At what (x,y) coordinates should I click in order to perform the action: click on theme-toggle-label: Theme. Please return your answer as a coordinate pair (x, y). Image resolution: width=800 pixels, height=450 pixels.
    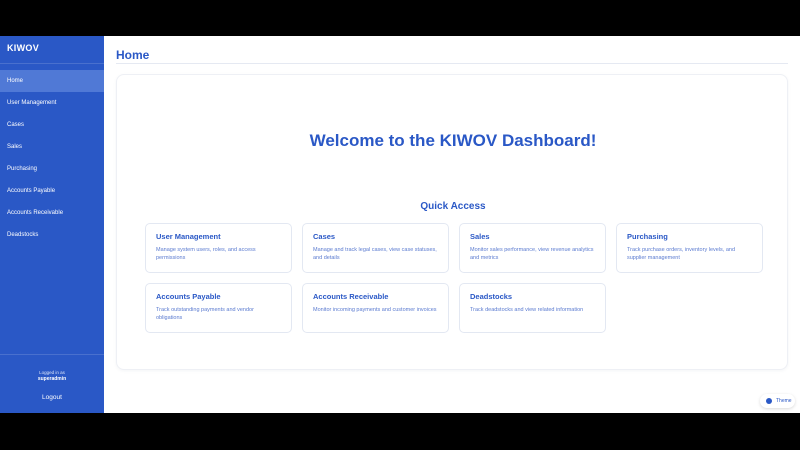
    Looking at the image, I should click on (784, 401).